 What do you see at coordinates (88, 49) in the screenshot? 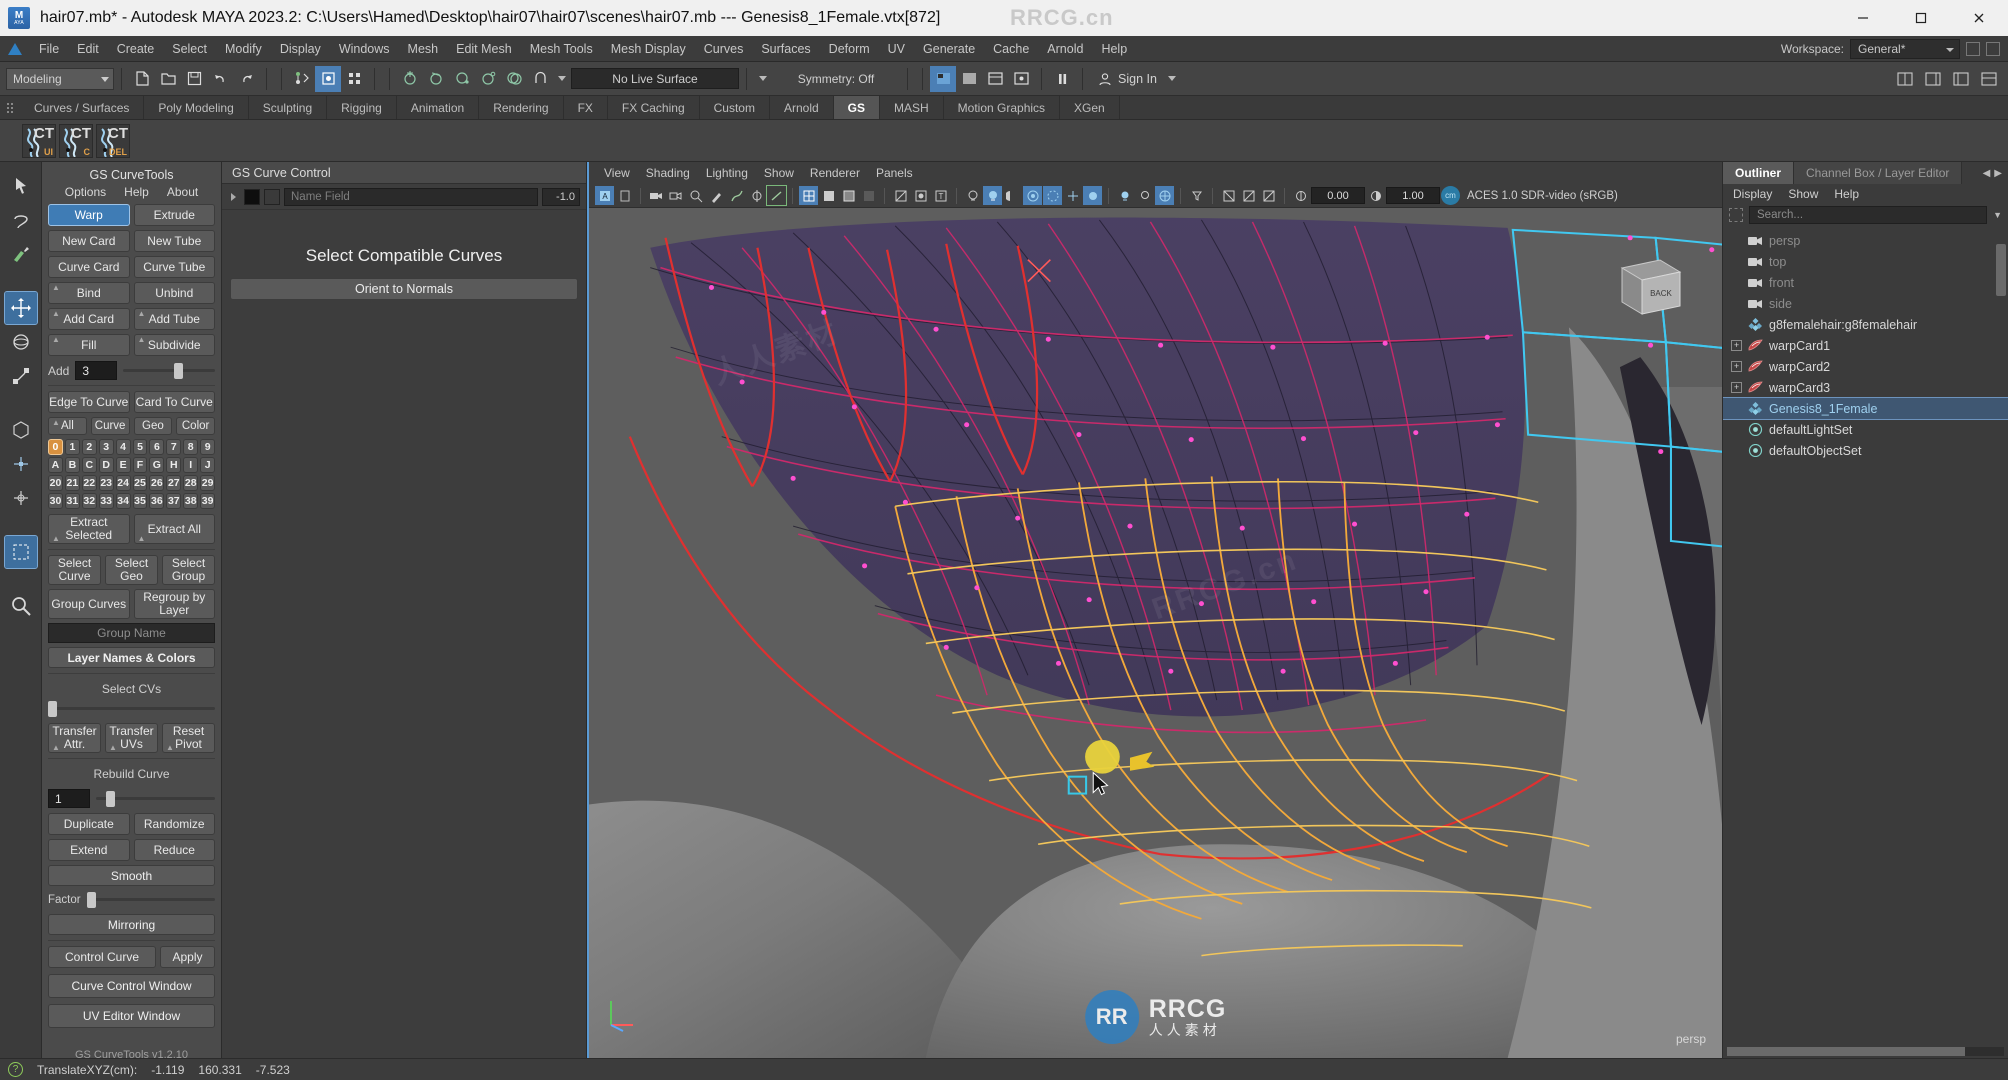
I see `menu-item-edit: Edit` at bounding box center [88, 49].